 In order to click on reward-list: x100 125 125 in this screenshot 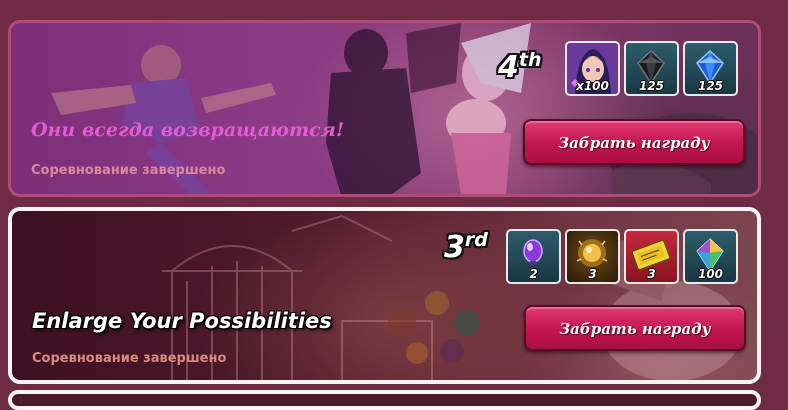, I will do `click(651, 68)`.